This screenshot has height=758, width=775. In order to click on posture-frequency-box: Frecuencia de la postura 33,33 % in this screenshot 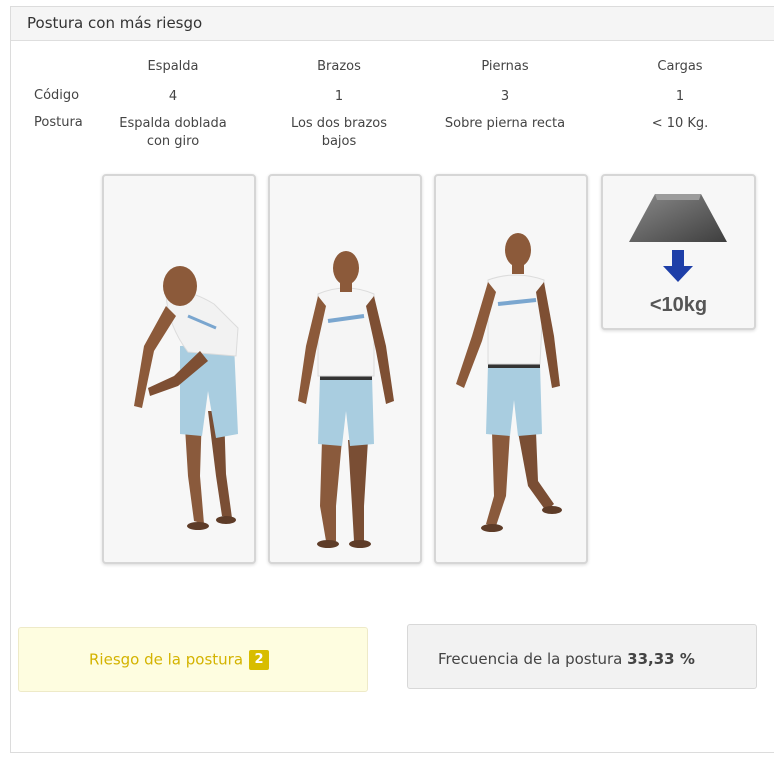, I will do `click(582, 656)`.